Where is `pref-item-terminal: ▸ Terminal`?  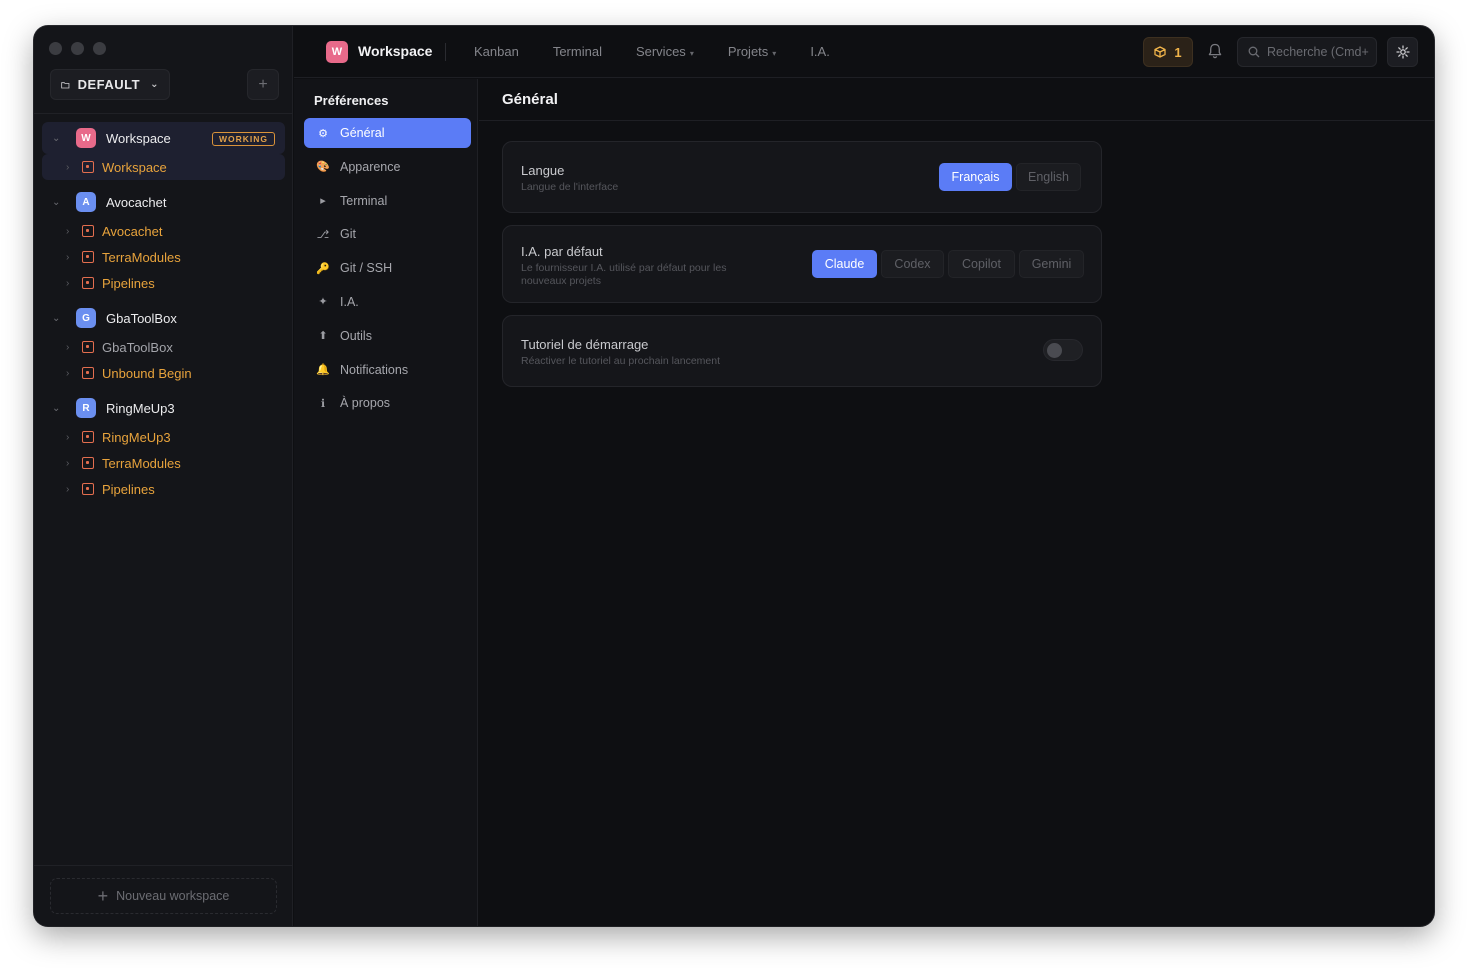 pref-item-terminal: ▸ Terminal is located at coordinates (387, 201).